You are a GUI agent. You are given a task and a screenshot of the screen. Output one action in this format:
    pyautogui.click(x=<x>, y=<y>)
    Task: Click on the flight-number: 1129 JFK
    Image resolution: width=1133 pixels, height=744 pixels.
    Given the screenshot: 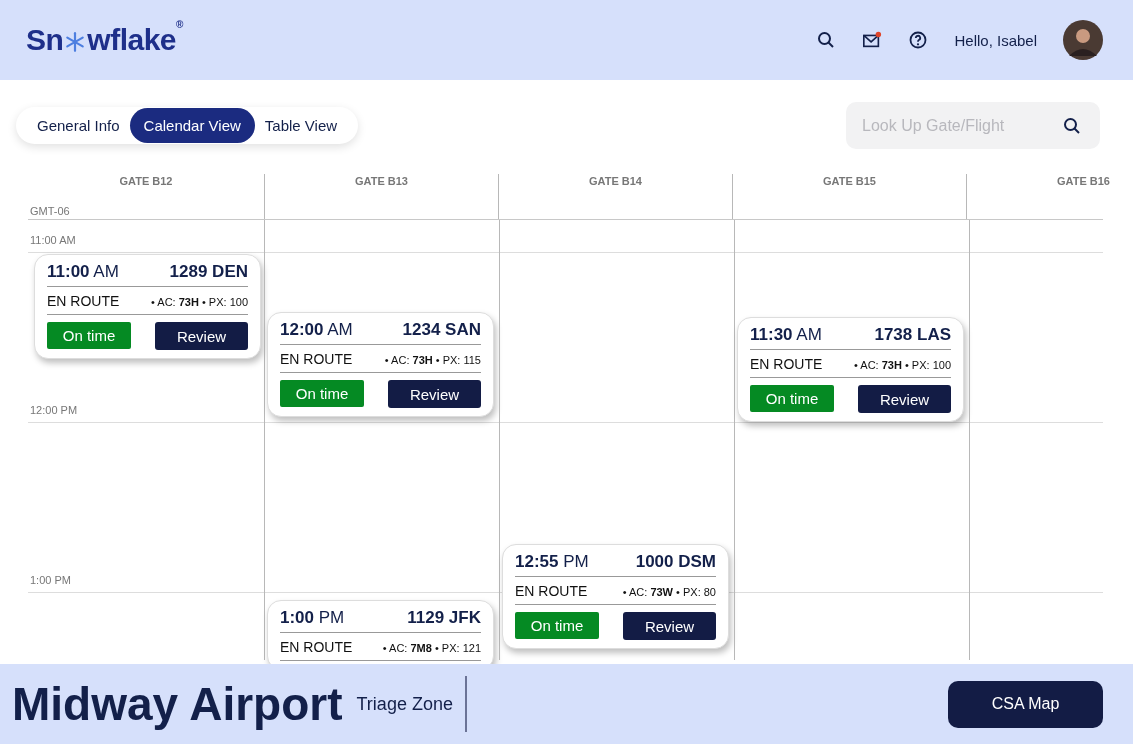 What is the action you would take?
    pyautogui.click(x=444, y=618)
    